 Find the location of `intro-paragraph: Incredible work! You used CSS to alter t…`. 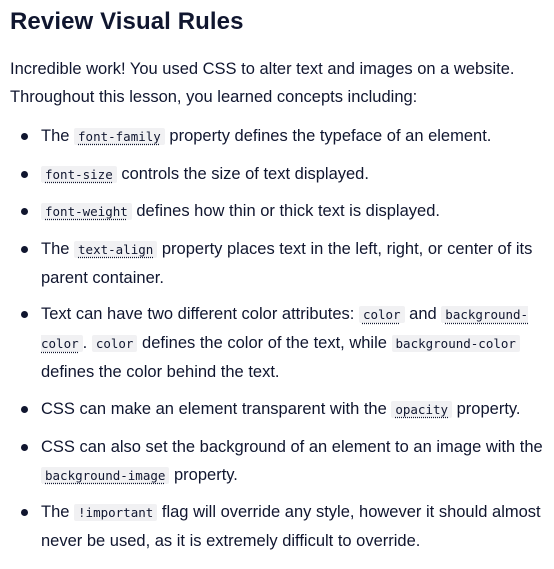

intro-paragraph: Incredible work! You used CSS to alter t… is located at coordinates (262, 83).